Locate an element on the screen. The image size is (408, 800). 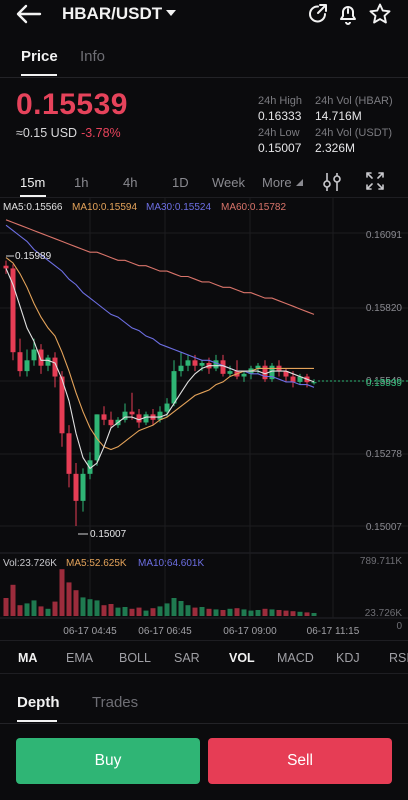
bell-icon is located at coordinates (348, 14).